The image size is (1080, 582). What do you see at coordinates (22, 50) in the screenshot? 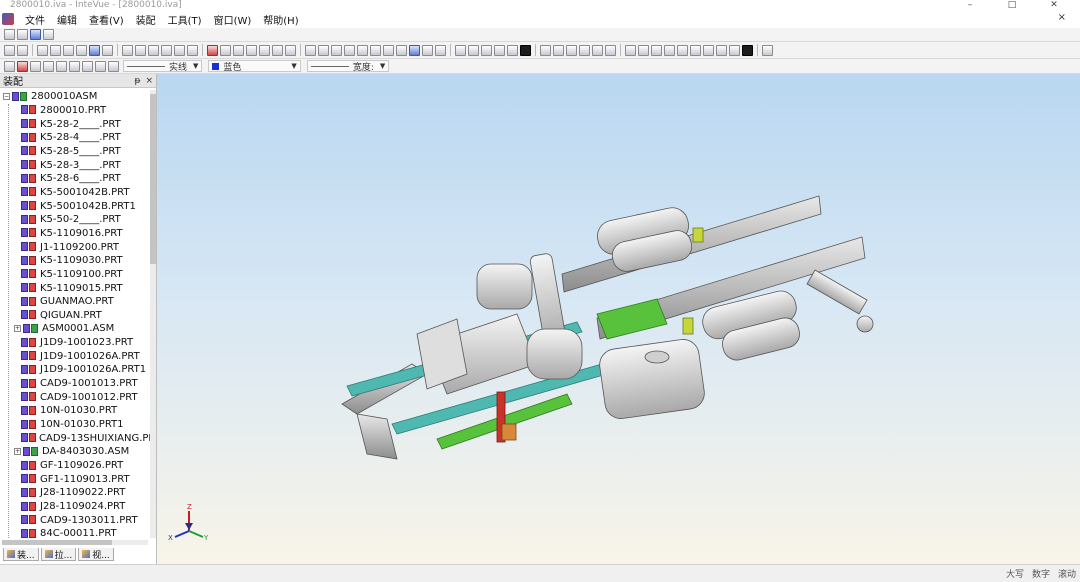
I see `pointer-icon` at bounding box center [22, 50].